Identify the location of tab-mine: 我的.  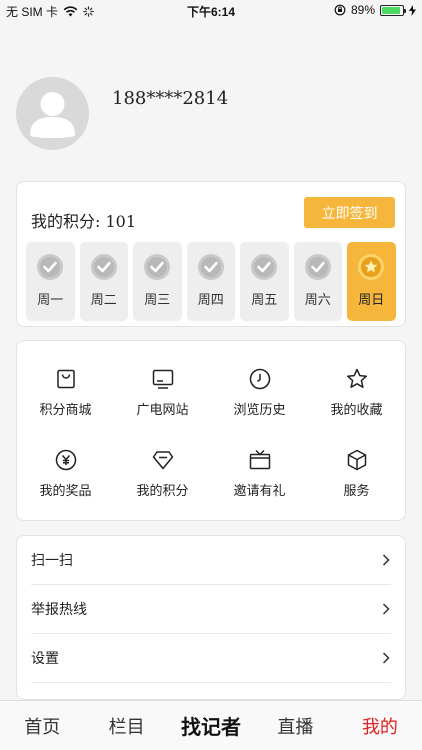
(380, 726).